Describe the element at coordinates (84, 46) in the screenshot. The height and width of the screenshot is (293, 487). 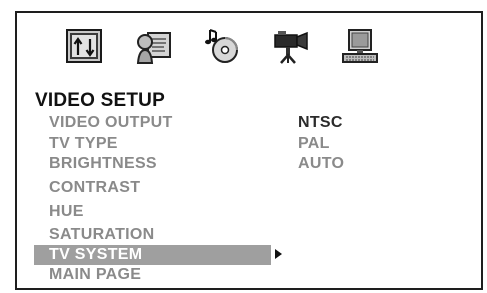
I see `system-setup-icon` at that location.